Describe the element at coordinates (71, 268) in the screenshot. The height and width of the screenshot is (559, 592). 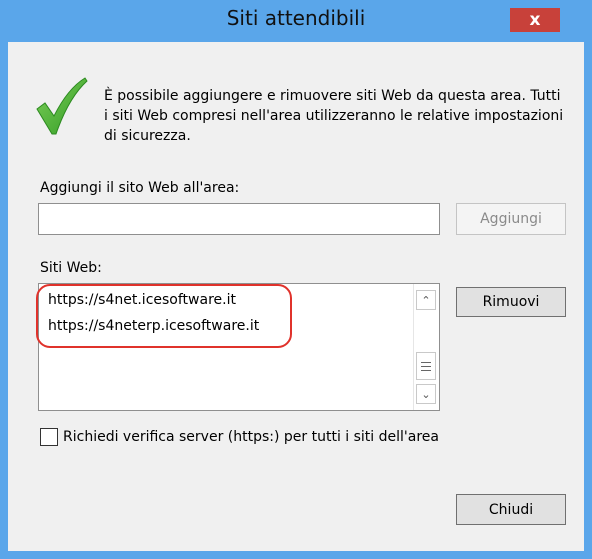
I see `websites-label: Siti Web:` at that location.